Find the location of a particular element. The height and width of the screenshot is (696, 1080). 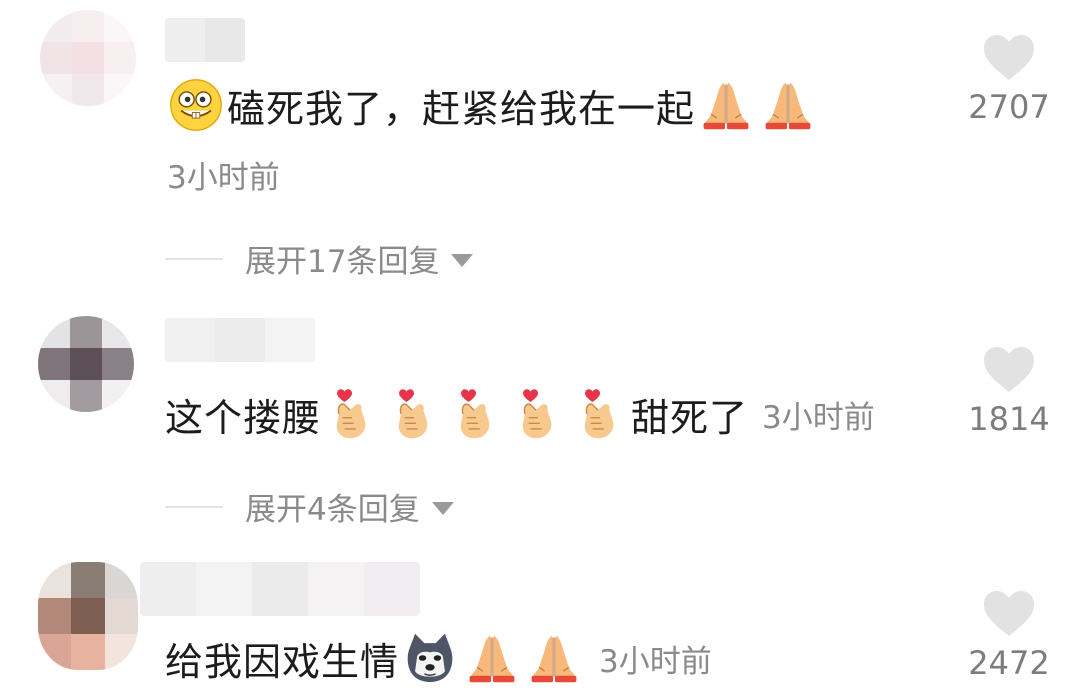

comment-body: 给我因戏生情 is located at coordinates (282, 661).